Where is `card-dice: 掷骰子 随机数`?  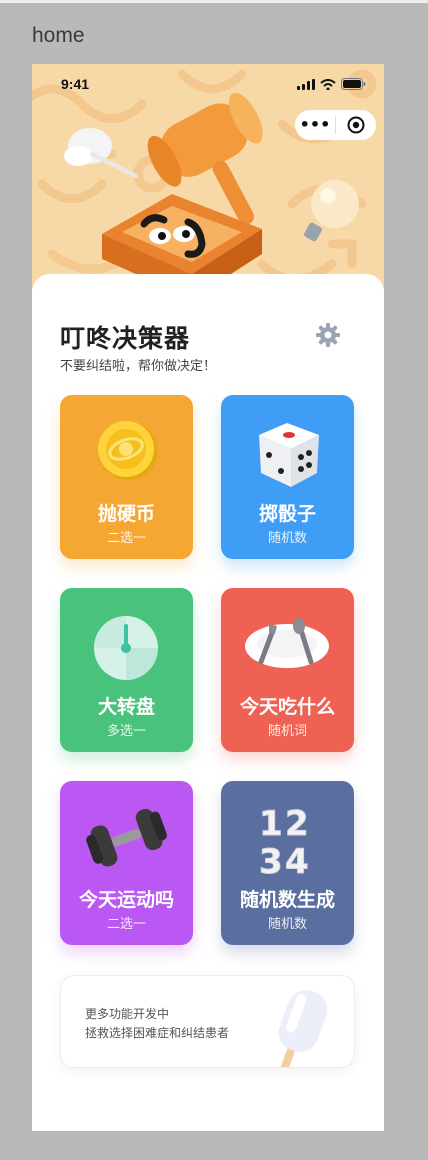 card-dice: 掷骰子 随机数 is located at coordinates (287, 477).